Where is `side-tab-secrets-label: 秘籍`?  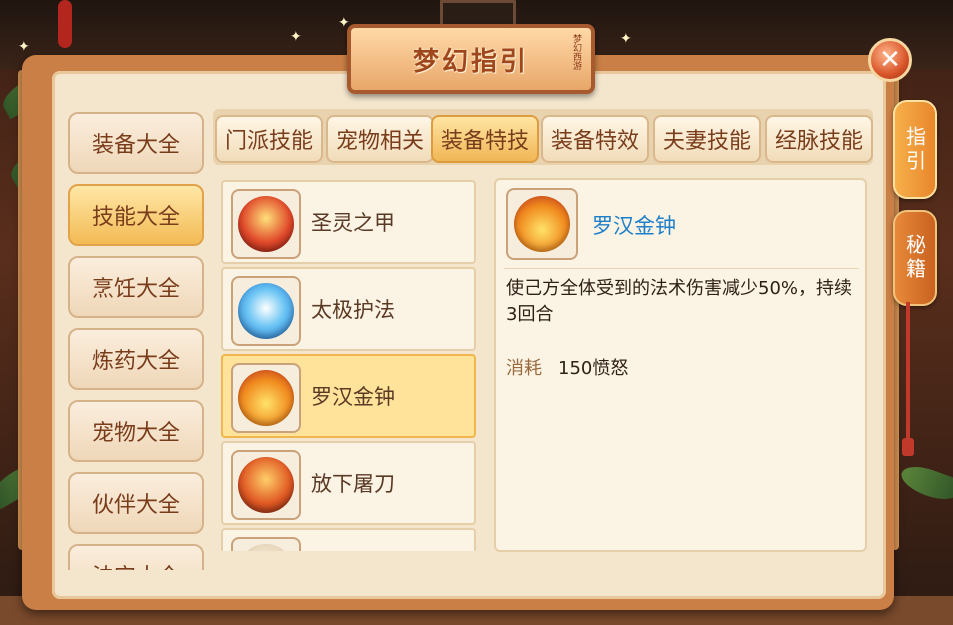 side-tab-secrets-label: 秘籍 is located at coordinates (914, 258).